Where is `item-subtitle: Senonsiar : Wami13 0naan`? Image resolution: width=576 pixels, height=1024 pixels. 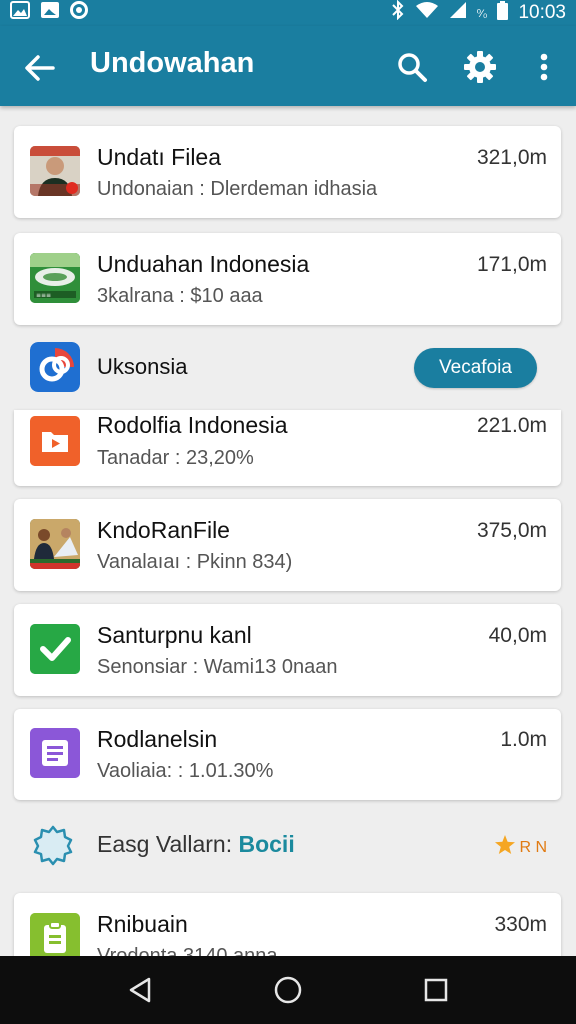 item-subtitle: Senonsiar : Wami13 0naan is located at coordinates (217, 667).